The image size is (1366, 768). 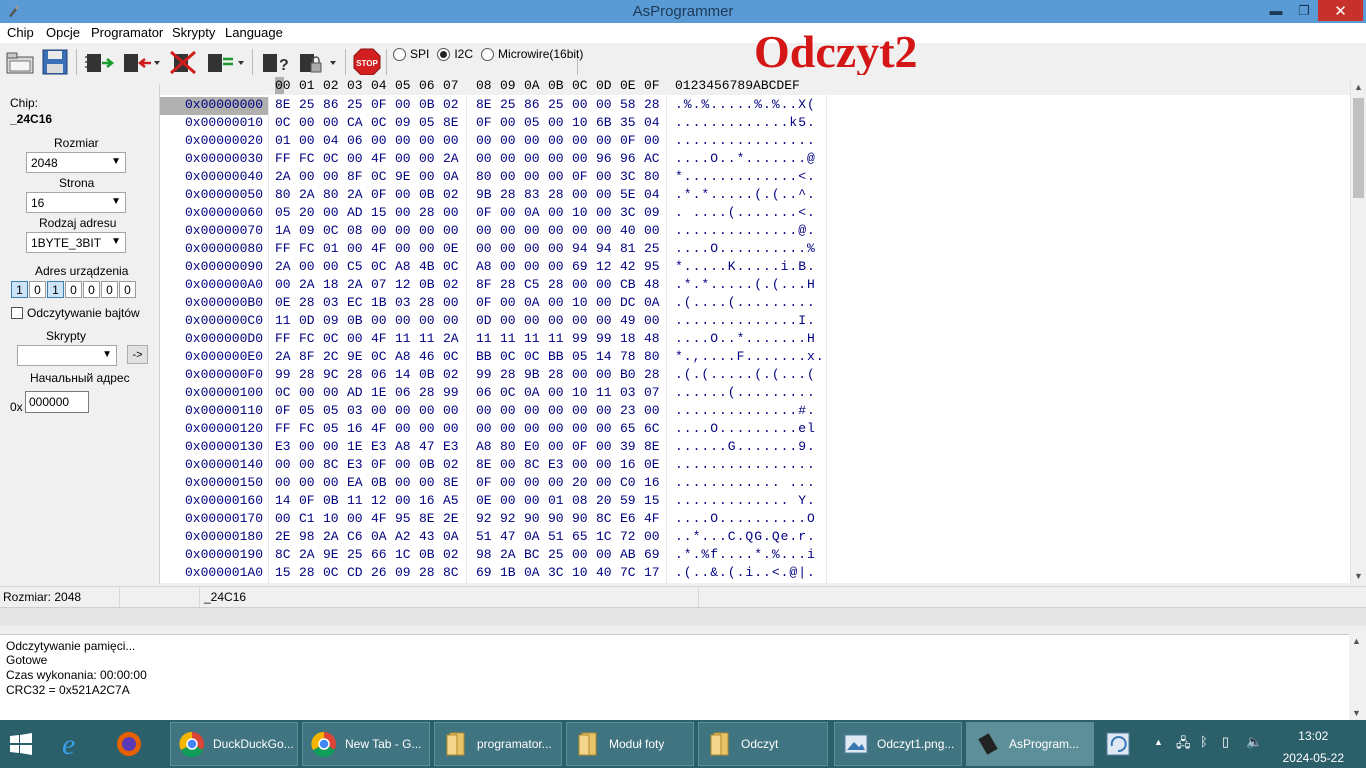 What do you see at coordinates (604, 500) in the screenshot?
I see `hex-byte-cell: 20` at bounding box center [604, 500].